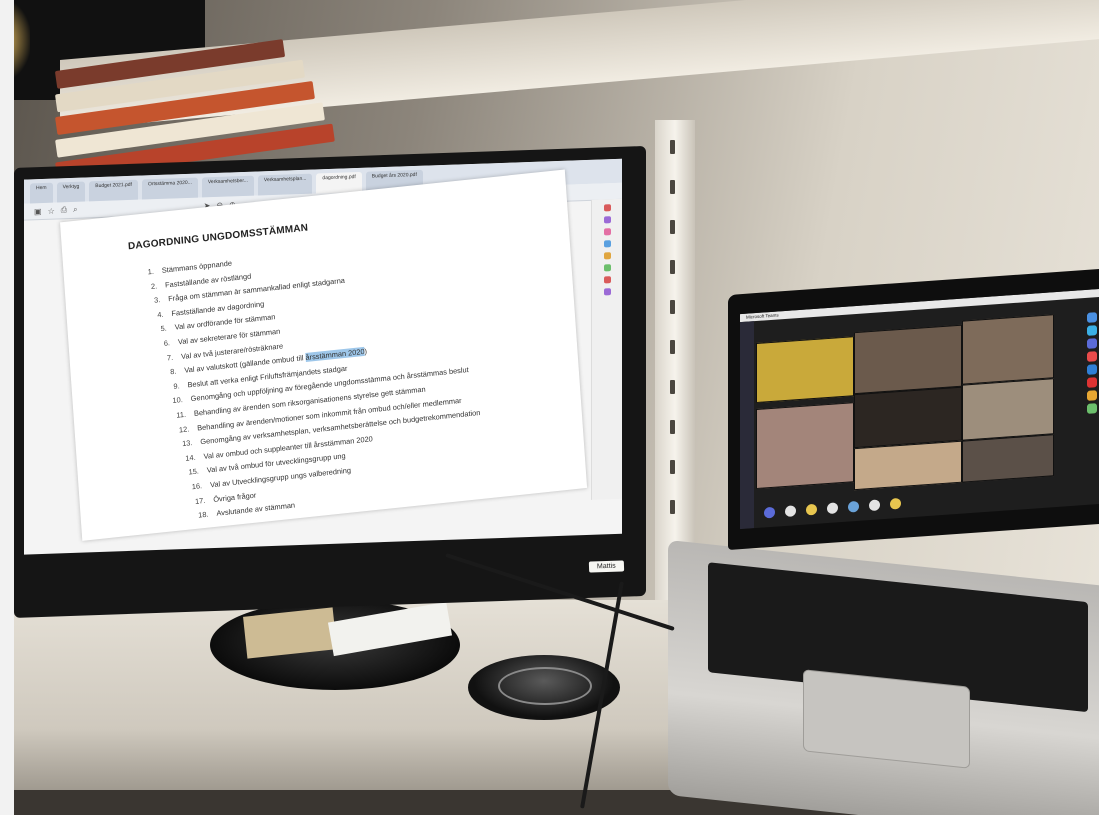 This screenshot has height=815, width=1099. I want to click on laptop-base, so click(883, 677).